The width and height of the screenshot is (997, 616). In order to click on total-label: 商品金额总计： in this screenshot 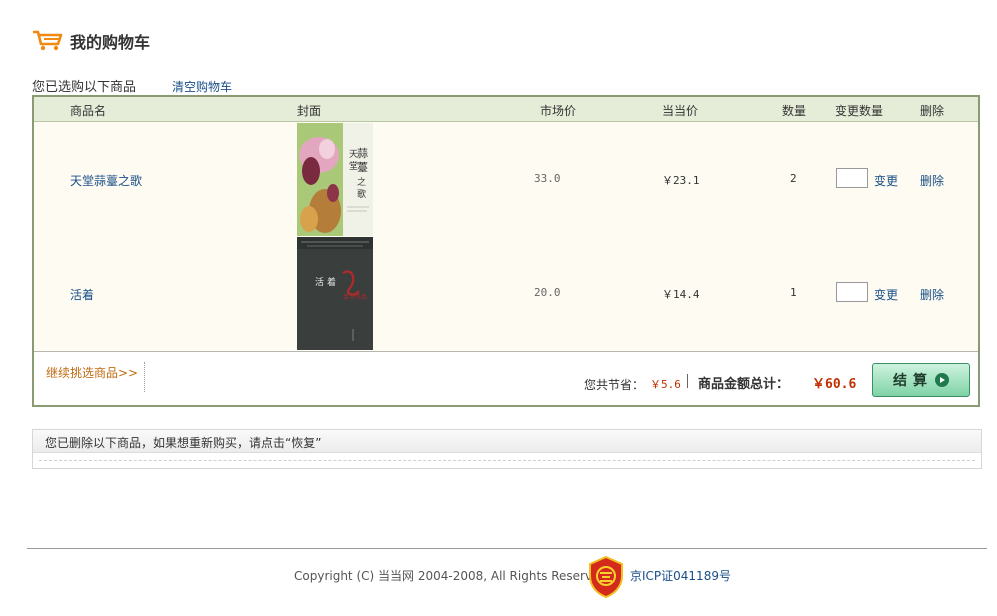, I will do `click(744, 384)`.